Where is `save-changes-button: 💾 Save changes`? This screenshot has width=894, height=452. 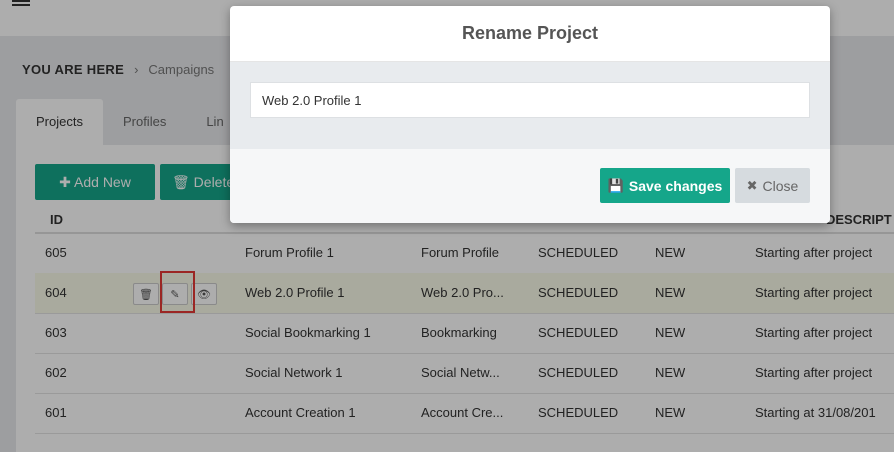 save-changes-button: 💾 Save changes is located at coordinates (665, 185).